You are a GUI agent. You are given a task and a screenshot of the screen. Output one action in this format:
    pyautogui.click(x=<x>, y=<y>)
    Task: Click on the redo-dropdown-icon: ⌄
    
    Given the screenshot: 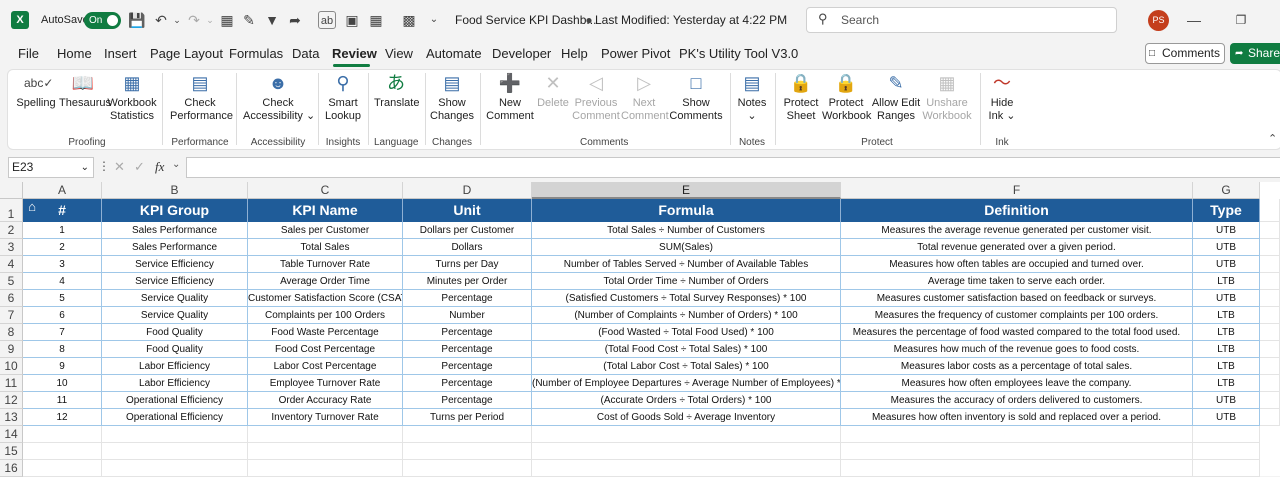 What is the action you would take?
    pyautogui.click(x=210, y=20)
    